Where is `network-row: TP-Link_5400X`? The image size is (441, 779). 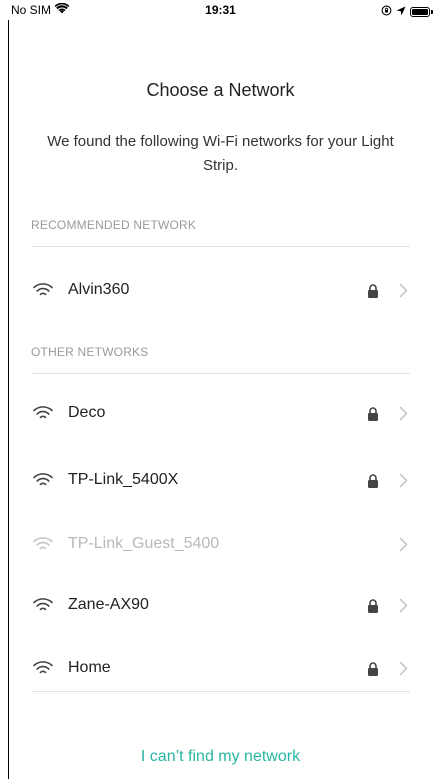 network-row: TP-Link_5400X is located at coordinates (220, 480).